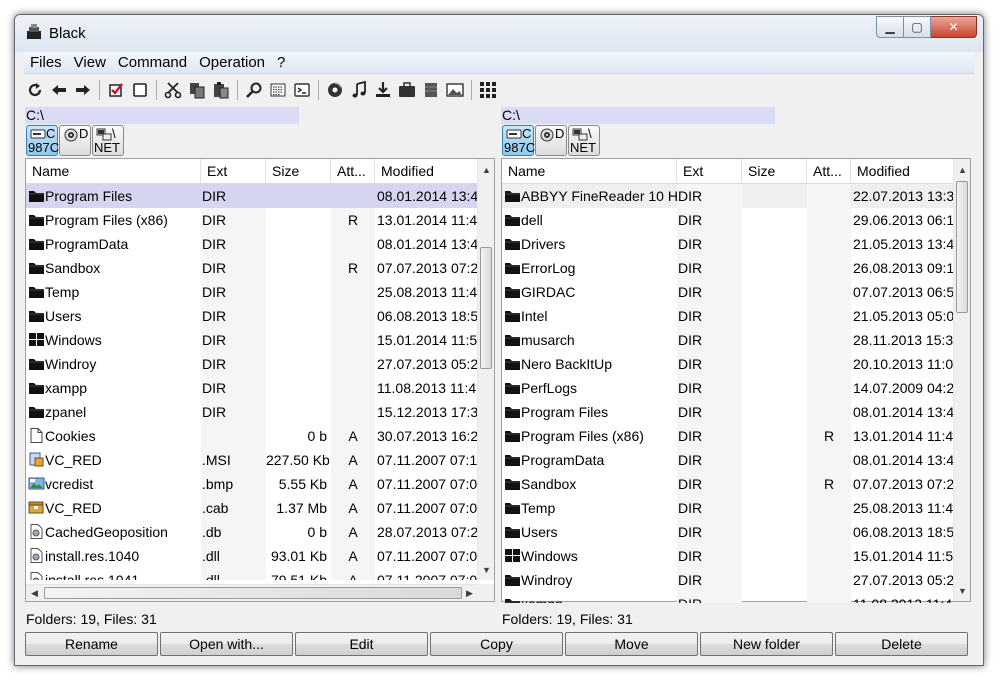 Image resolution: width=1001 pixels, height=684 pixels. What do you see at coordinates (252, 460) in the screenshot?
I see `file-row: VC_RED .MSI 227.50 Kb A 07.11.2007 07:1` at bounding box center [252, 460].